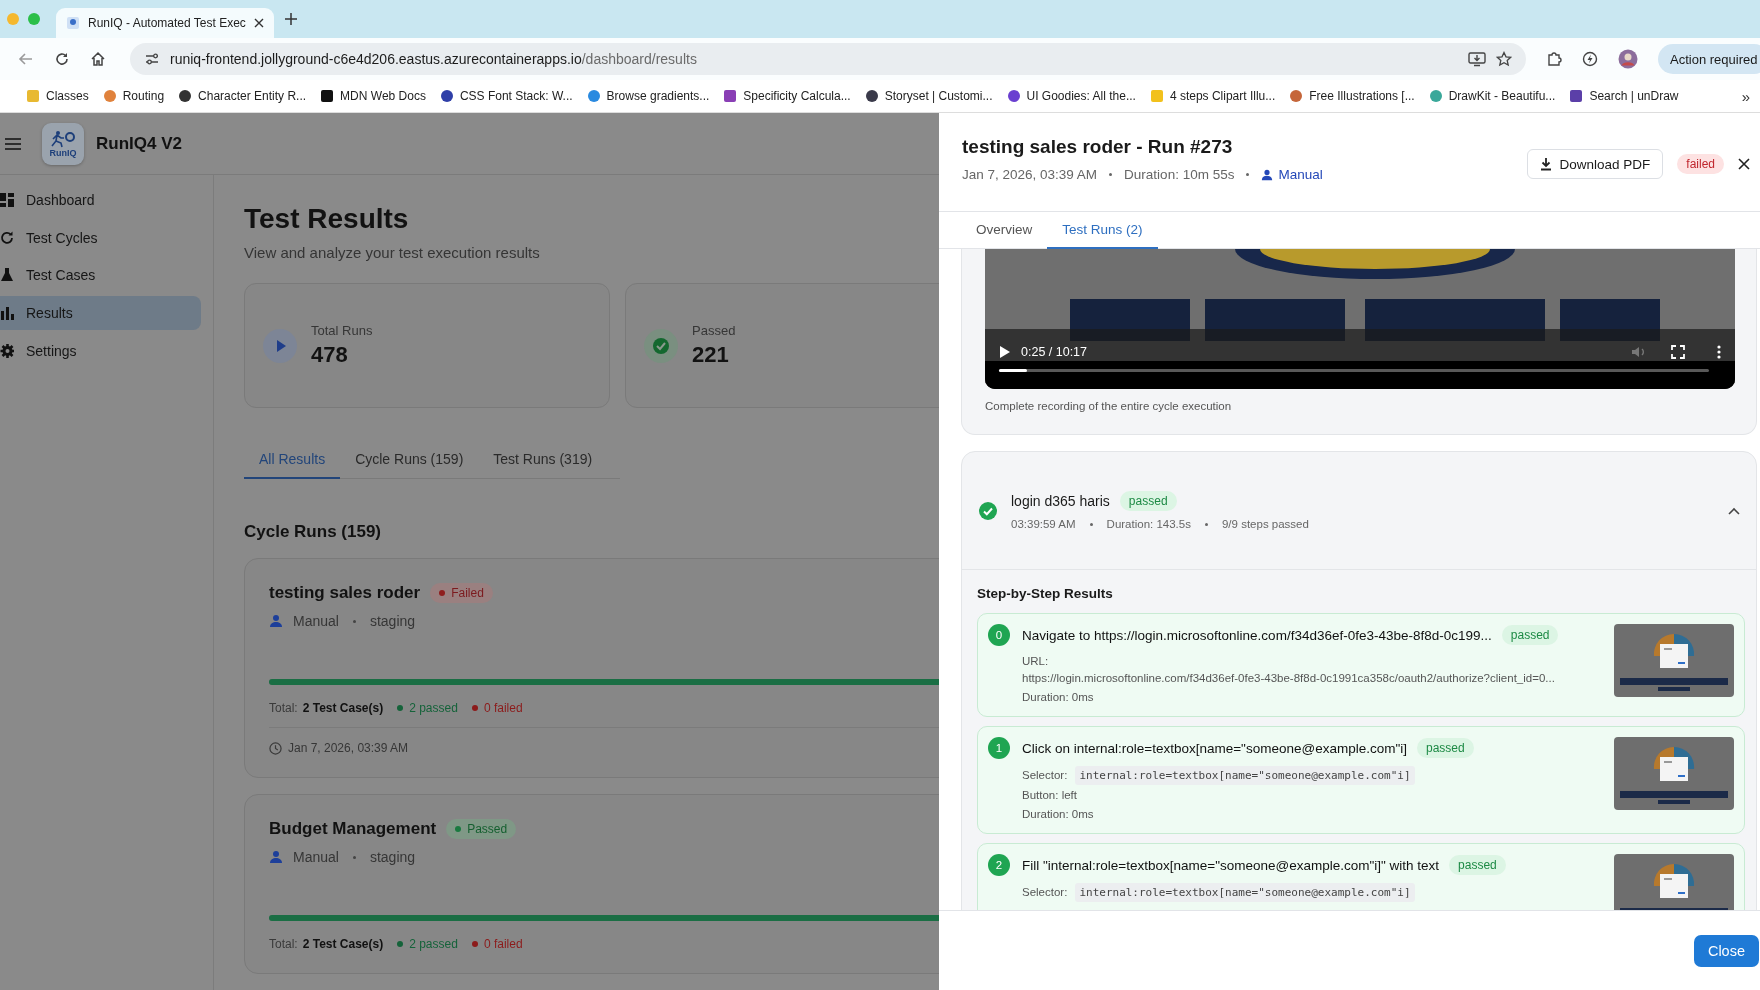 This screenshot has width=1760, height=990. What do you see at coordinates (591, 884) in the screenshot?
I see `cycle-run-card: Budget Management Passed Manual staging Total: 2 Test Case(s) 2 passed 0 failed` at bounding box center [591, 884].